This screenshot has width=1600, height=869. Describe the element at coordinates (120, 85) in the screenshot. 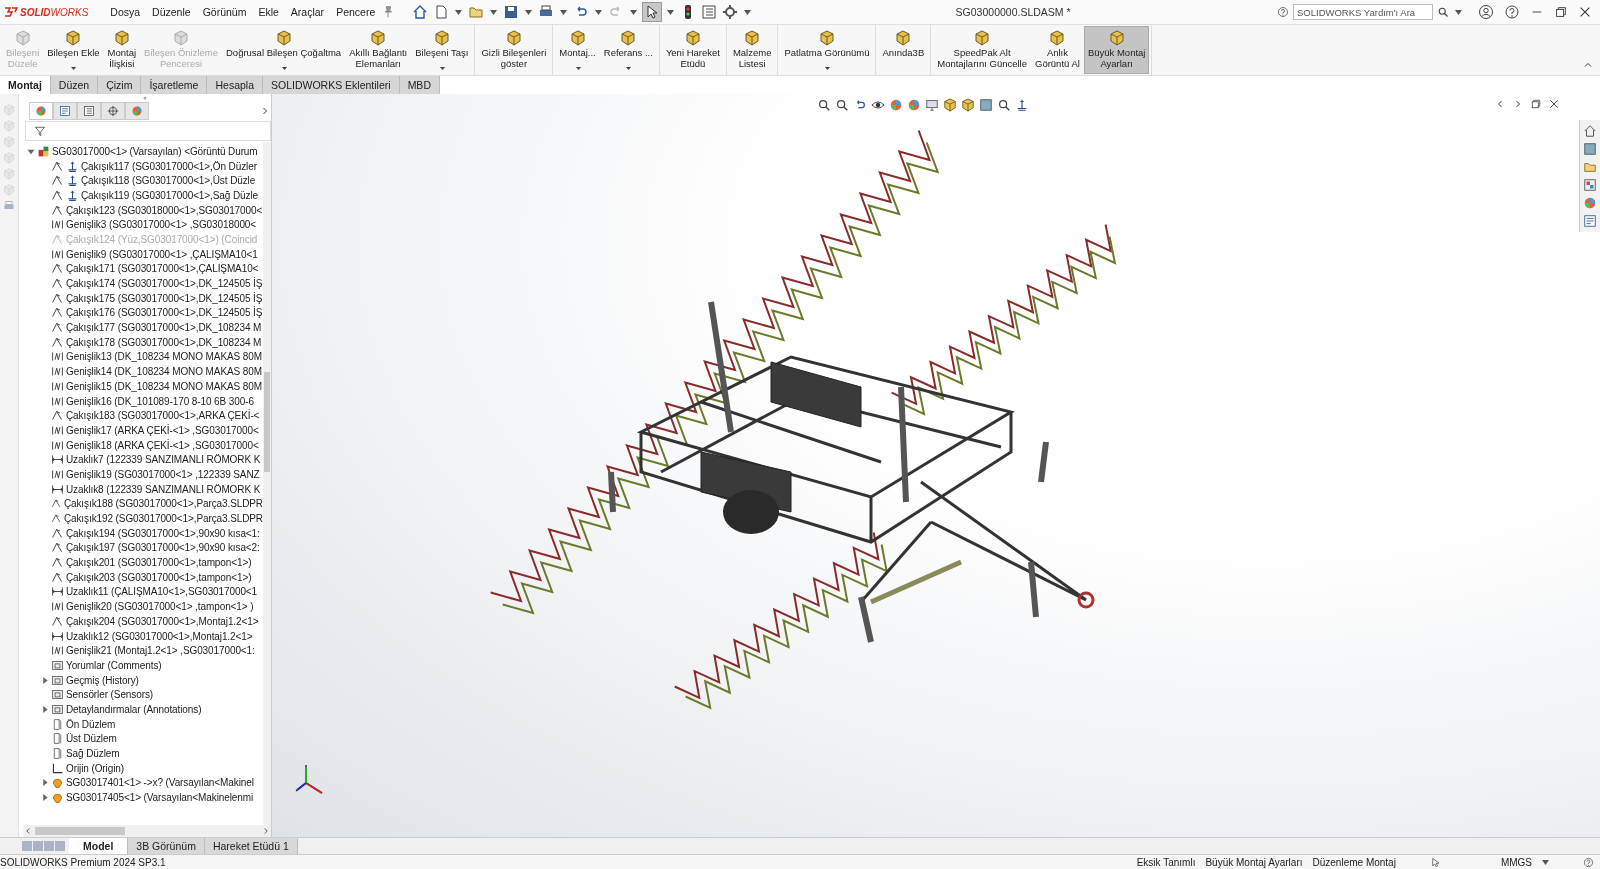

I see `ribbon-tab: Çizim` at that location.